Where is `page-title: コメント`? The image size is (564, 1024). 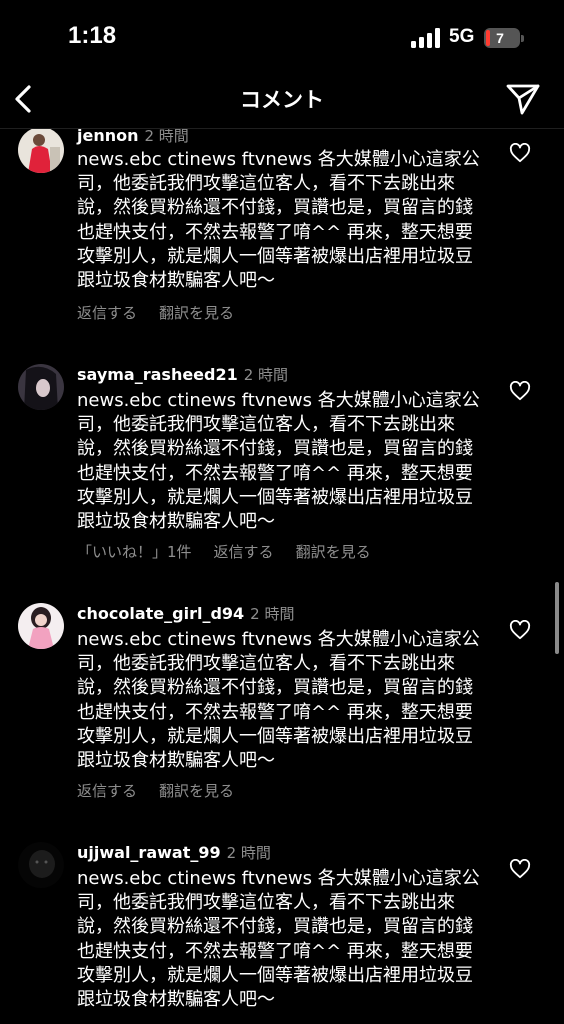
page-title: コメント is located at coordinates (282, 100).